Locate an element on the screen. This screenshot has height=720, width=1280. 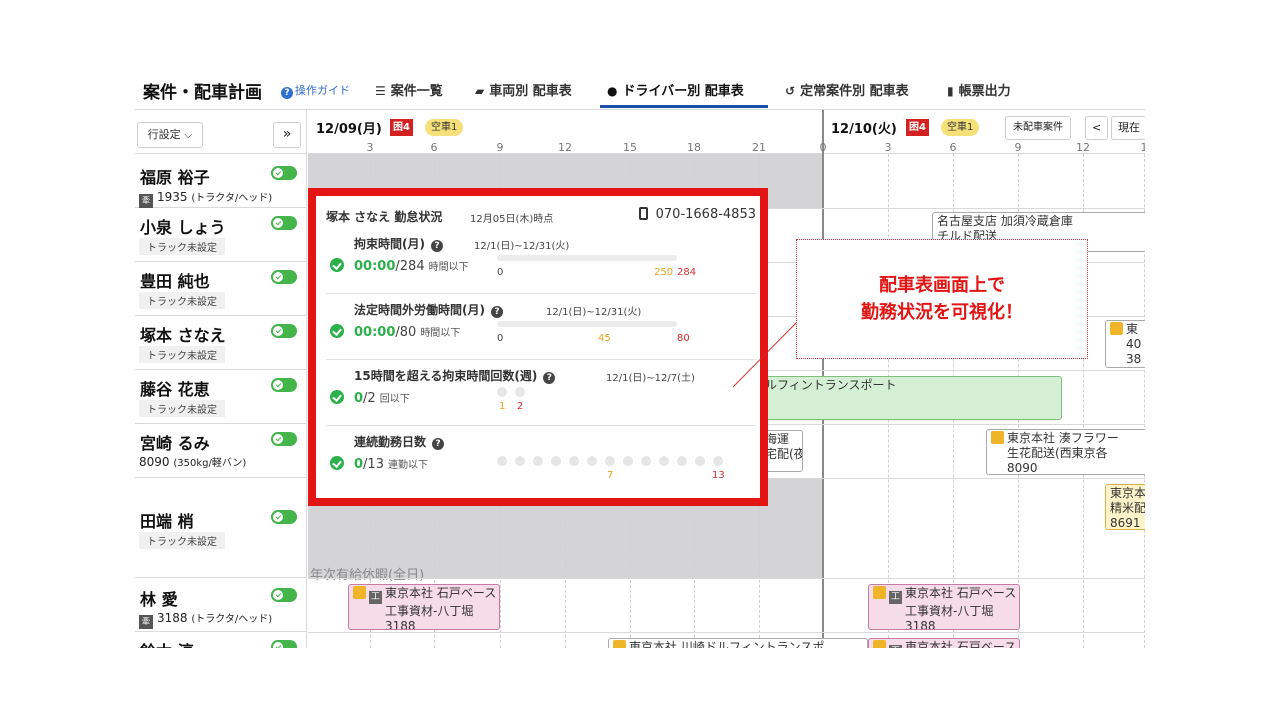
job-card: 東京本社 川崎ドルフィントランスポ is located at coordinates (738, 643).